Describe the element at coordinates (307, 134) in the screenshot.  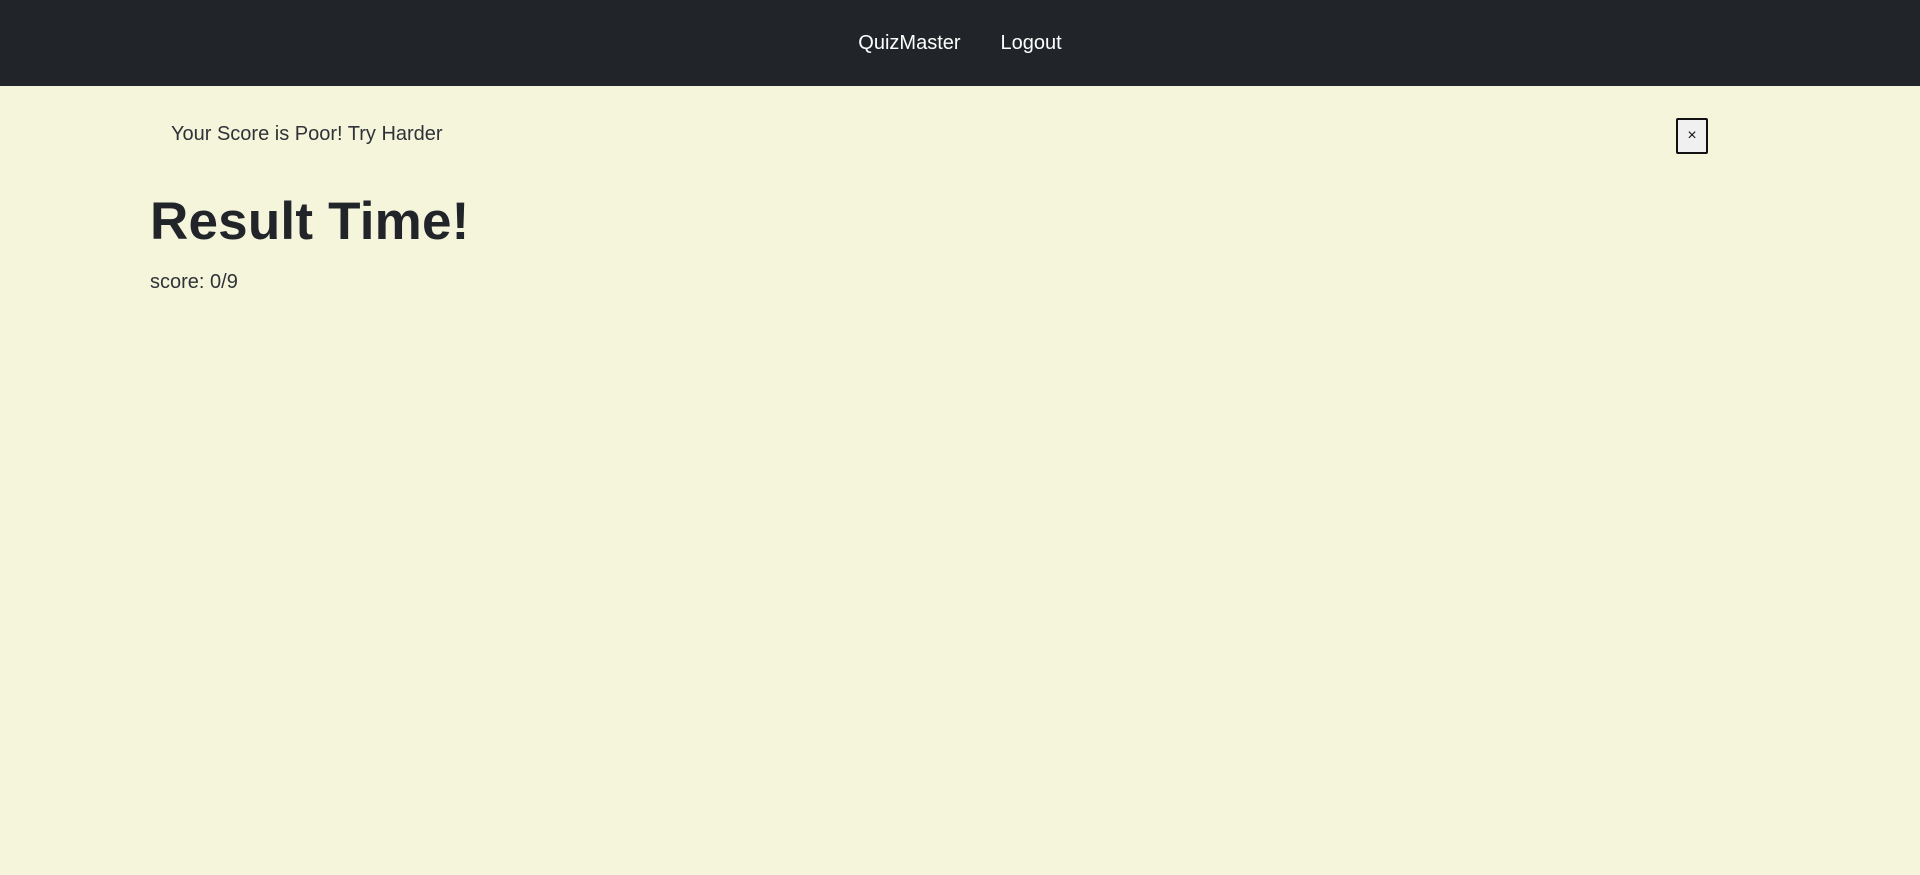
I see `alert-message: Your Score is Poor! Try Harder` at that location.